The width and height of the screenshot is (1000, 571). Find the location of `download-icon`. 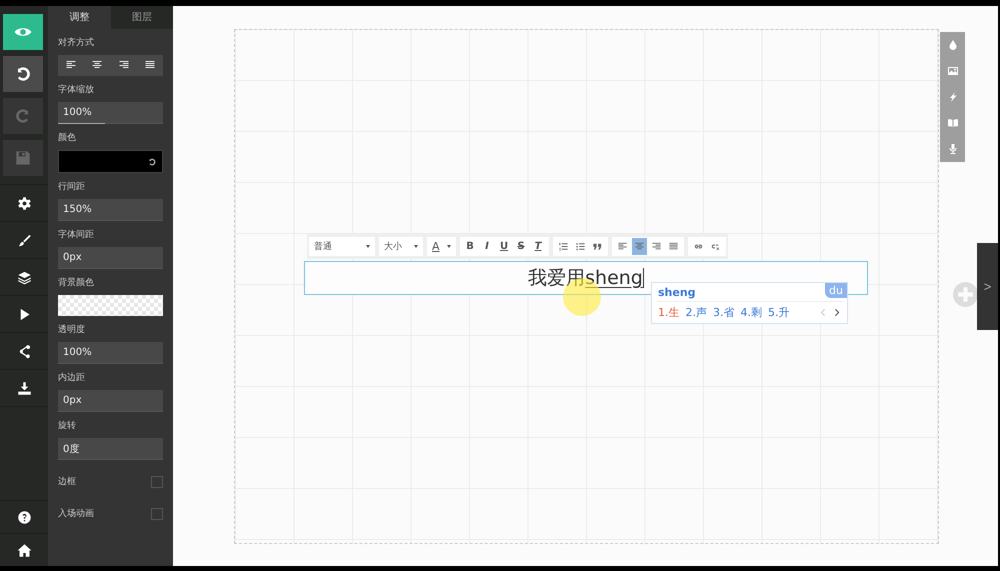

download-icon is located at coordinates (24, 388).